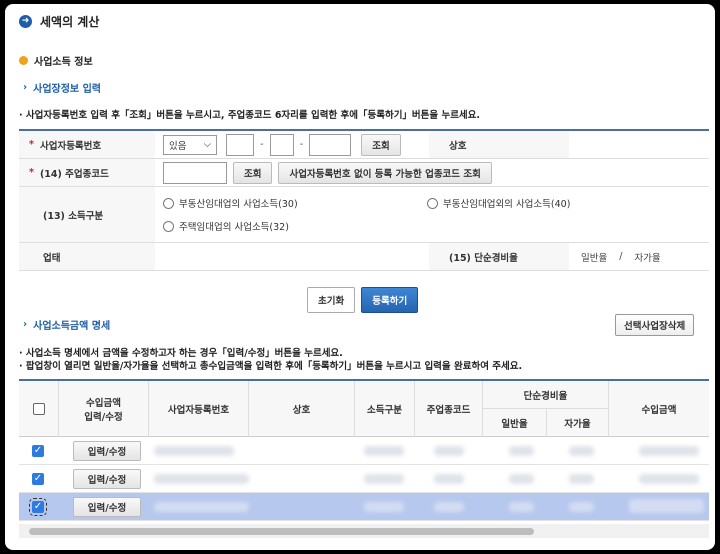 This screenshot has height=554, width=720. Describe the element at coordinates (281, 144) in the screenshot. I see `reg-no-part2-input` at that location.